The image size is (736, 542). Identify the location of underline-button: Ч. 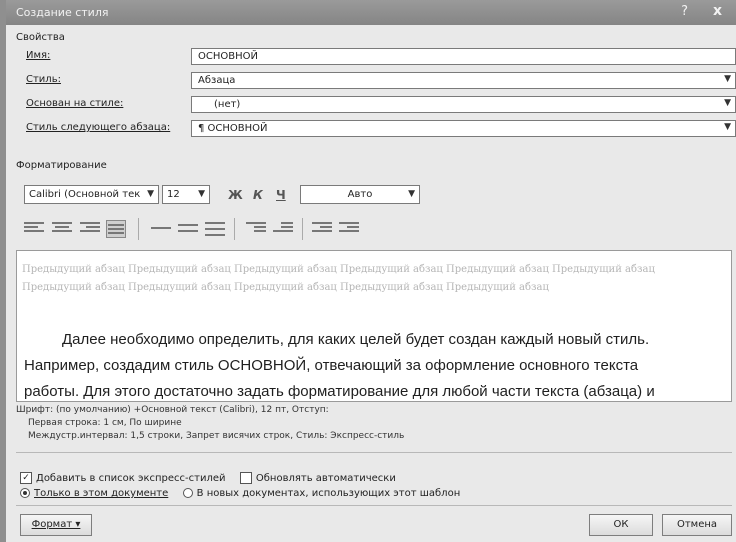
(281, 195).